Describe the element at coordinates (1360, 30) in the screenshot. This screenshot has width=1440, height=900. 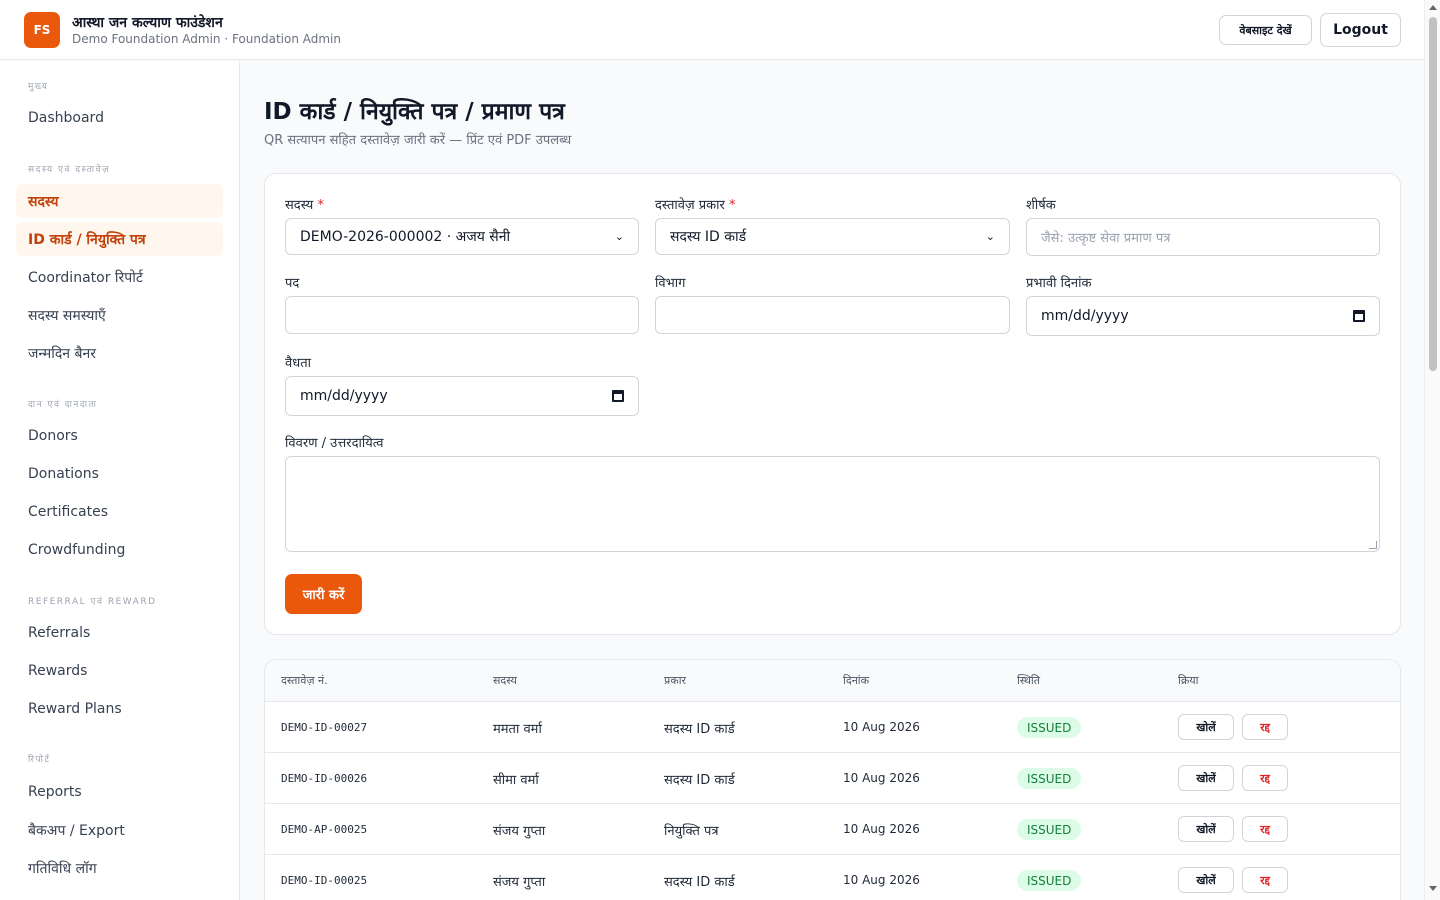
I see `logout-button: Logout` at that location.